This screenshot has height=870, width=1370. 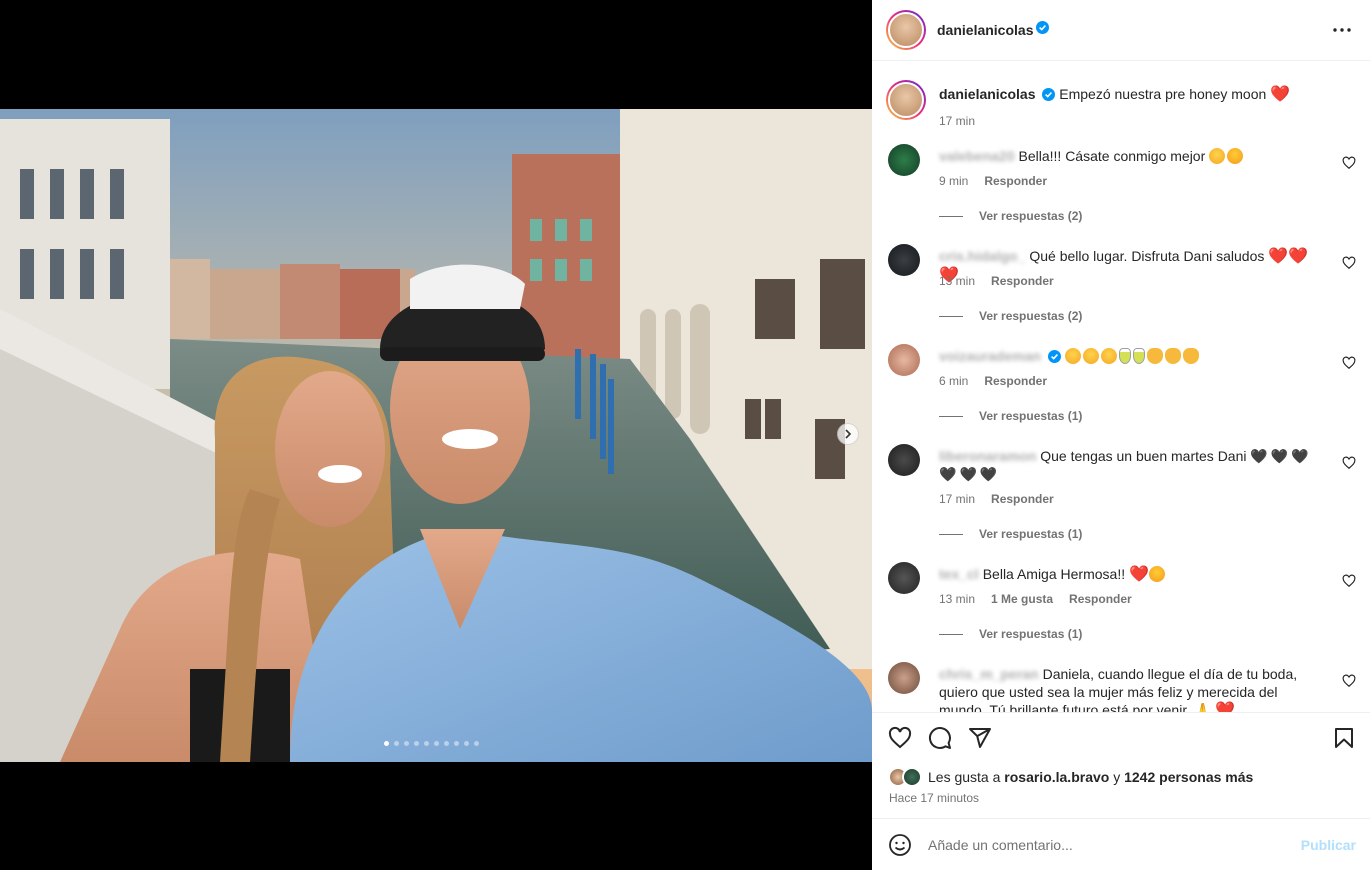 I want to click on comment-meta: 13 min 1 Me gusta Responder, so click(x=1035, y=599).